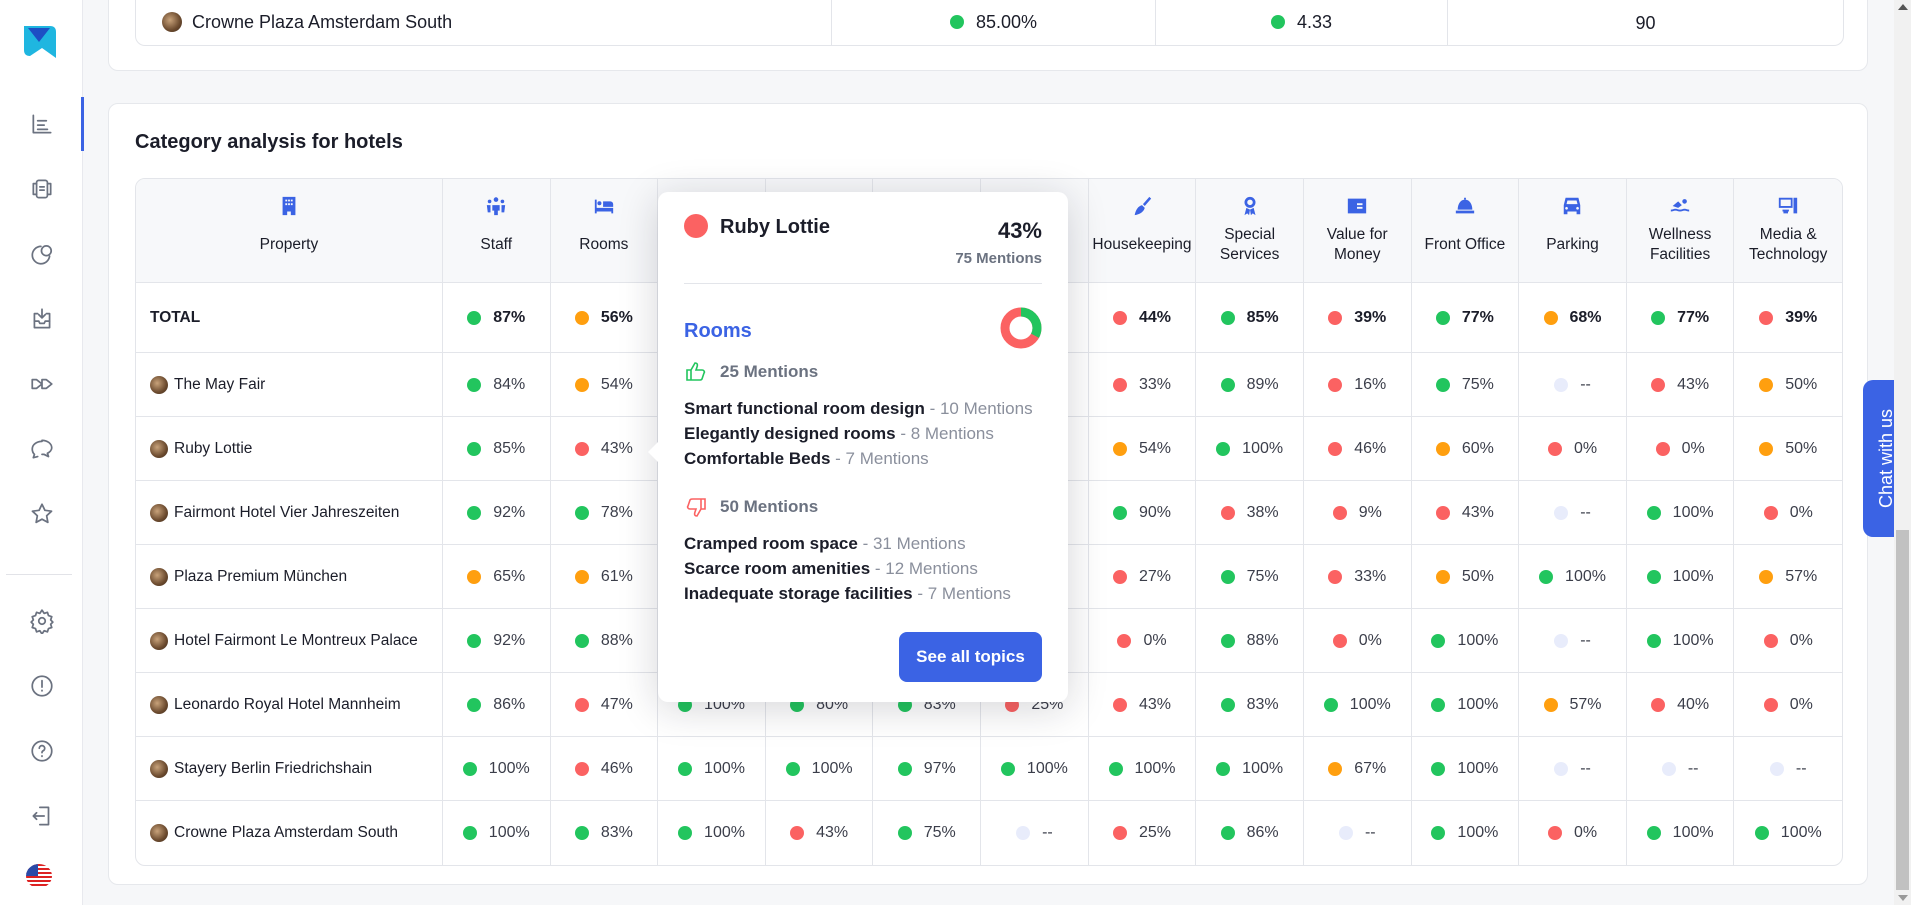  What do you see at coordinates (289, 768) in the screenshot?
I see `property-cell: Stayery Berlin Friedrichshain` at bounding box center [289, 768].